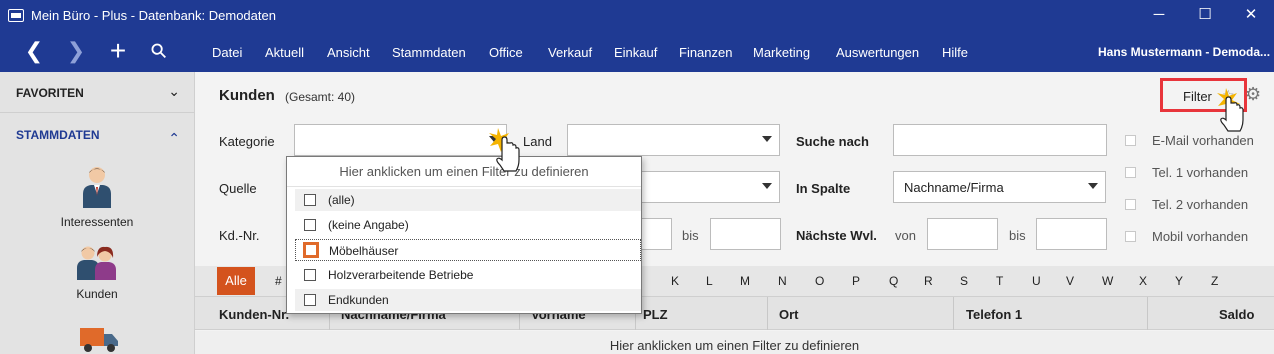 The image size is (1274, 354). What do you see at coordinates (1214, 281) in the screenshot?
I see `alphabet-letter: Z` at bounding box center [1214, 281].